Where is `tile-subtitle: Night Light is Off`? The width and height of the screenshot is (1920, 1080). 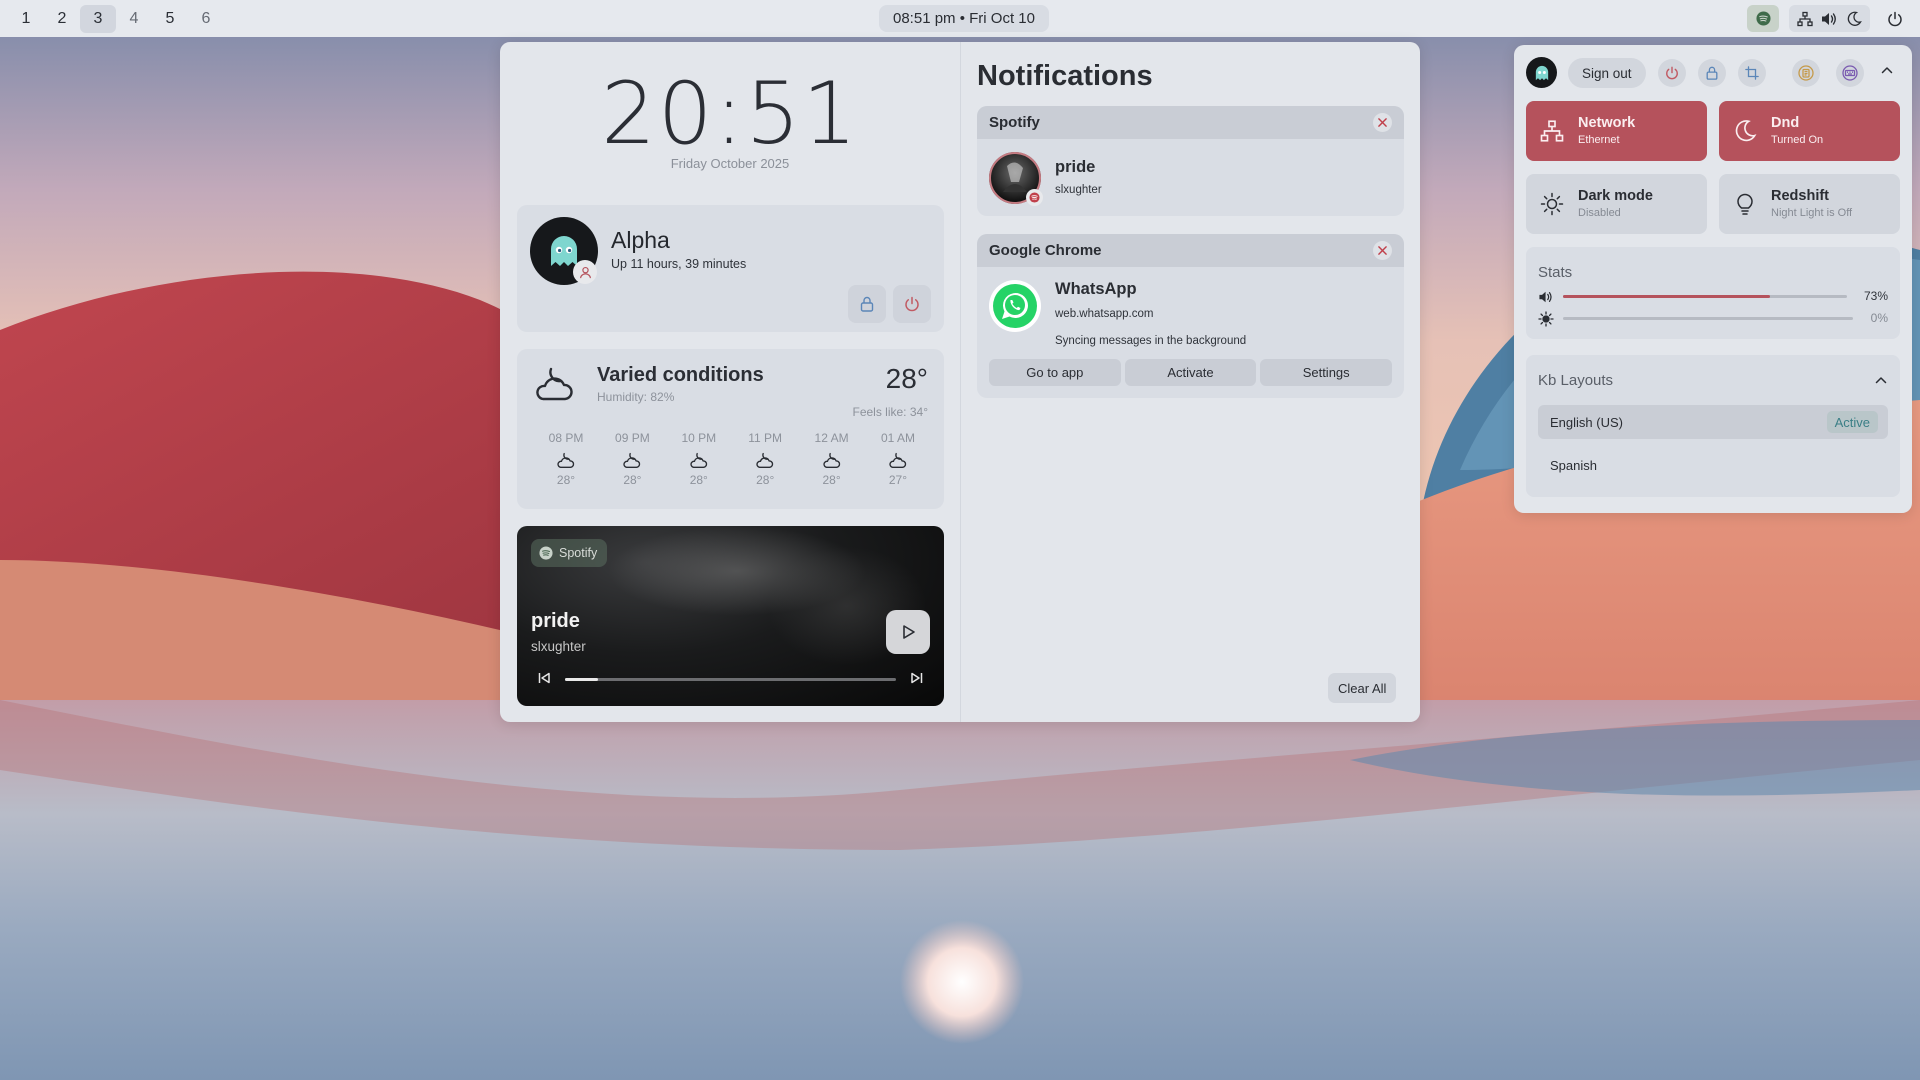
tile-subtitle: Night Light is Off is located at coordinates (1812, 213).